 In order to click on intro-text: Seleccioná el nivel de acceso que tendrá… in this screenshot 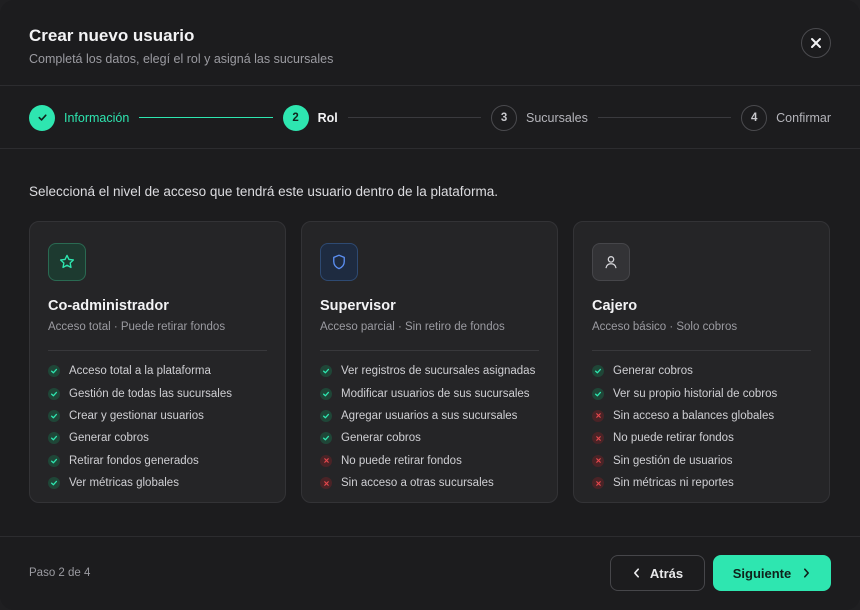, I will do `click(264, 191)`.